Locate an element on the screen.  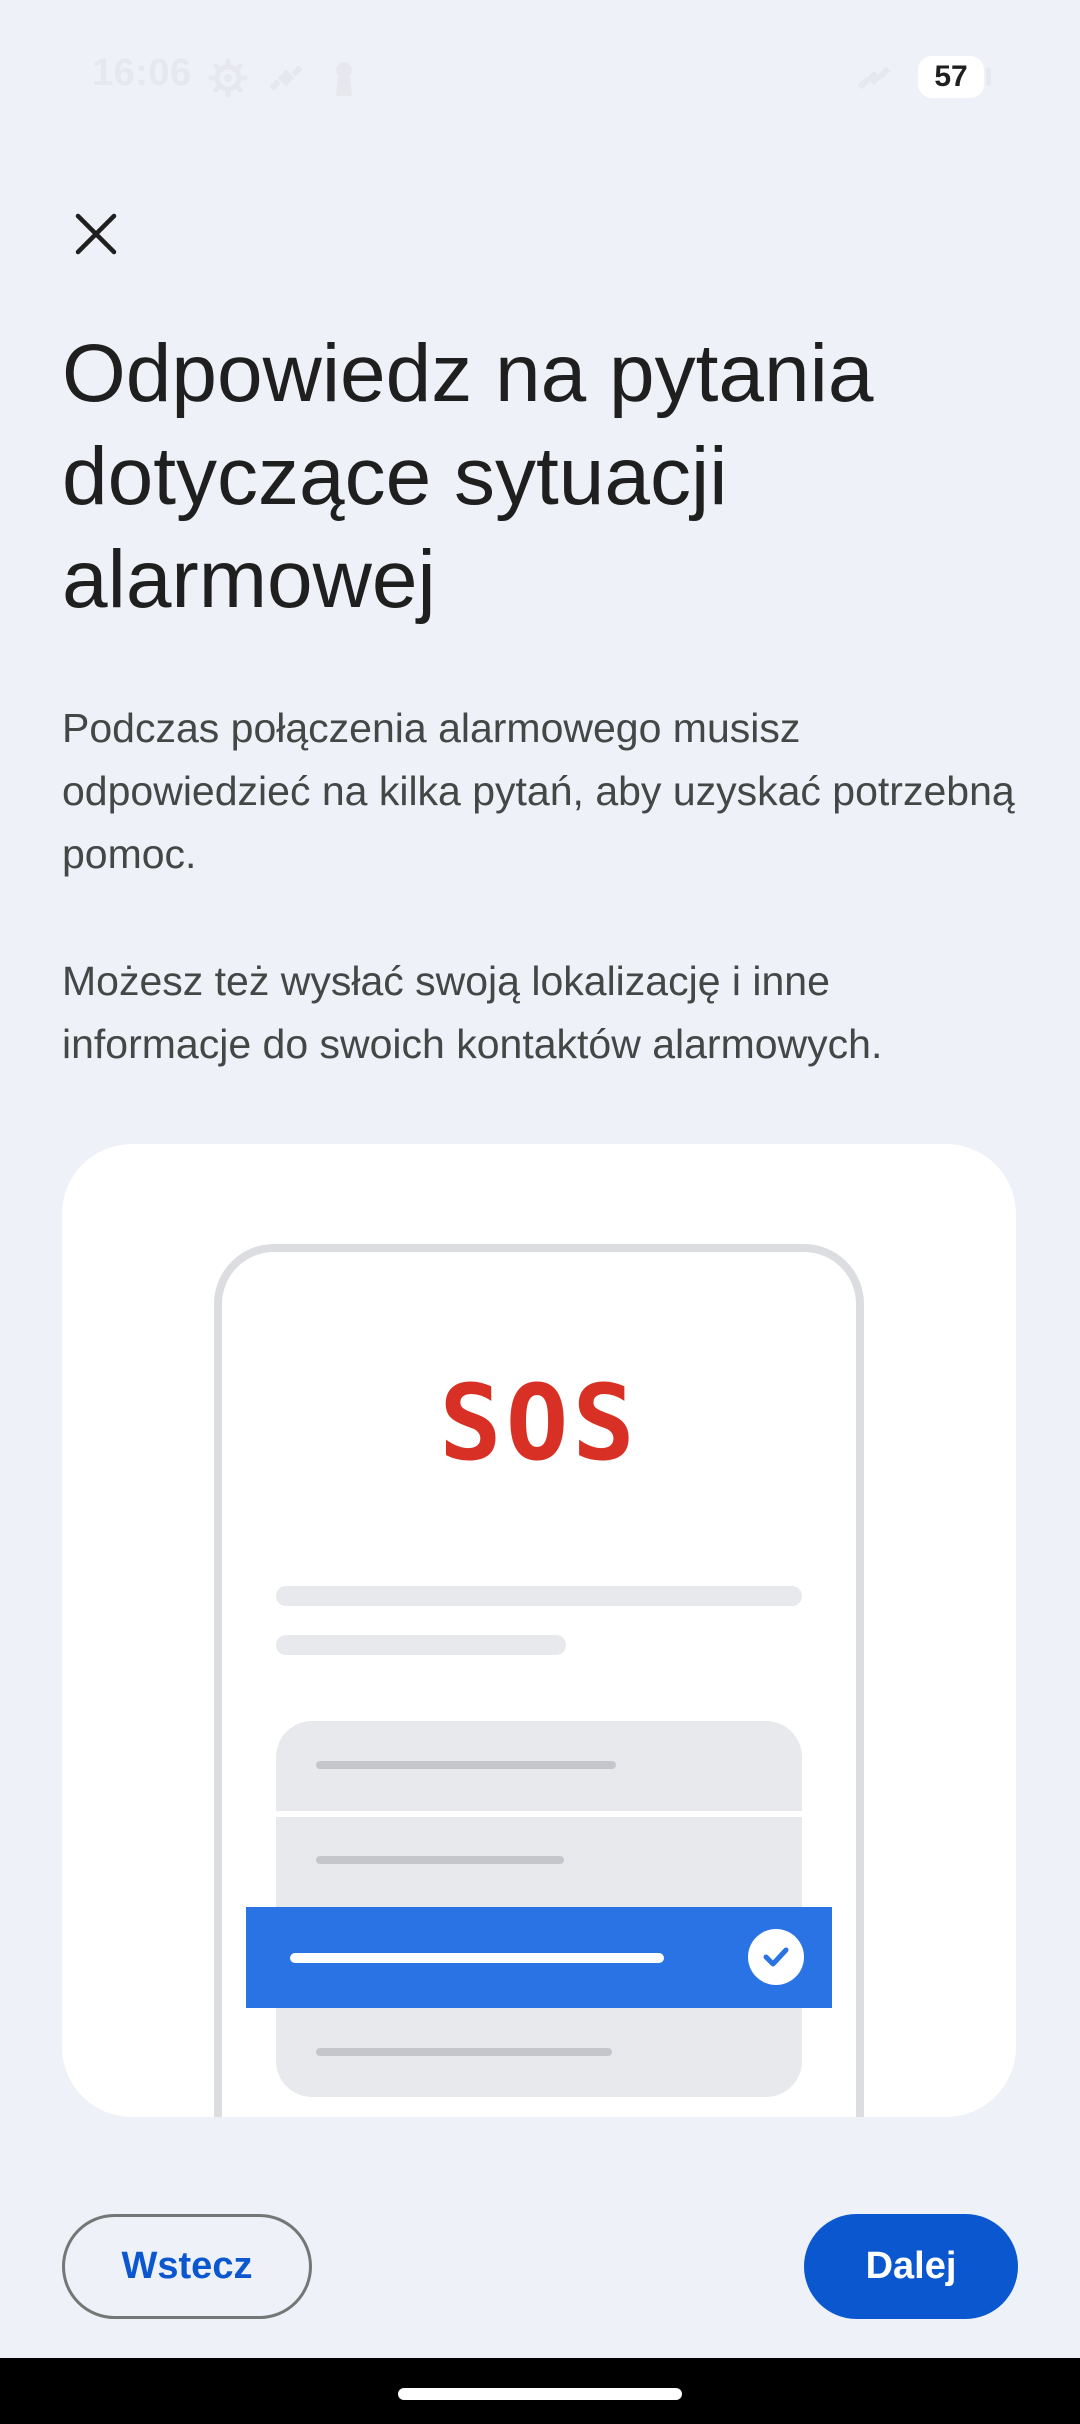
selected-answer-option is located at coordinates (539, 1957).